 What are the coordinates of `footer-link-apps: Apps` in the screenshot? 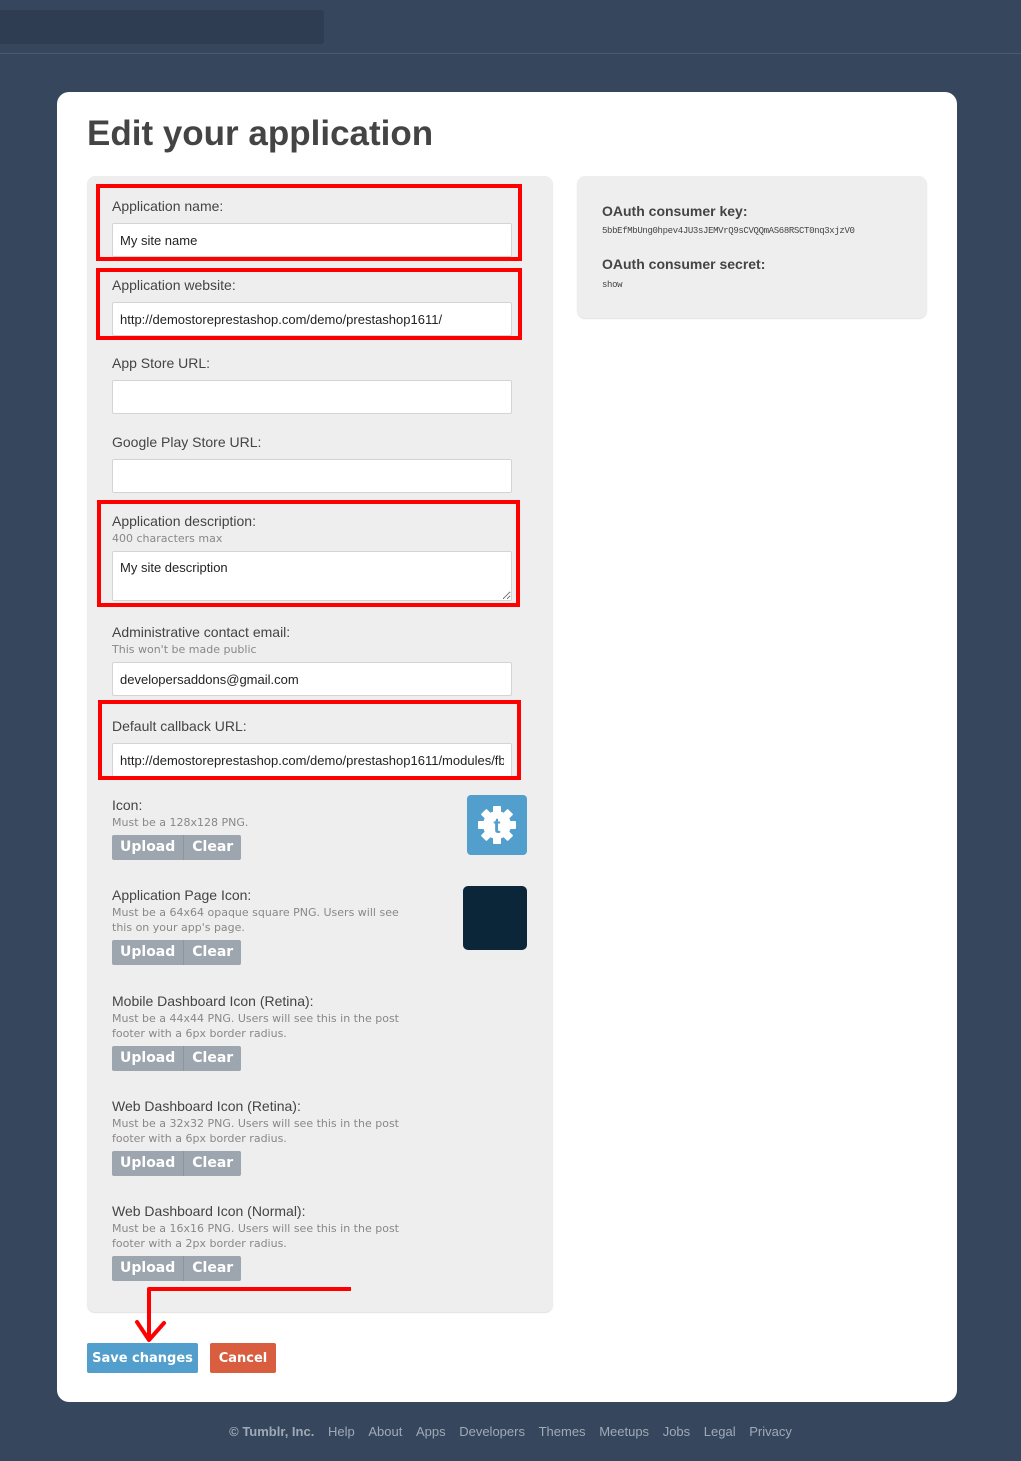 It's located at (431, 1431).